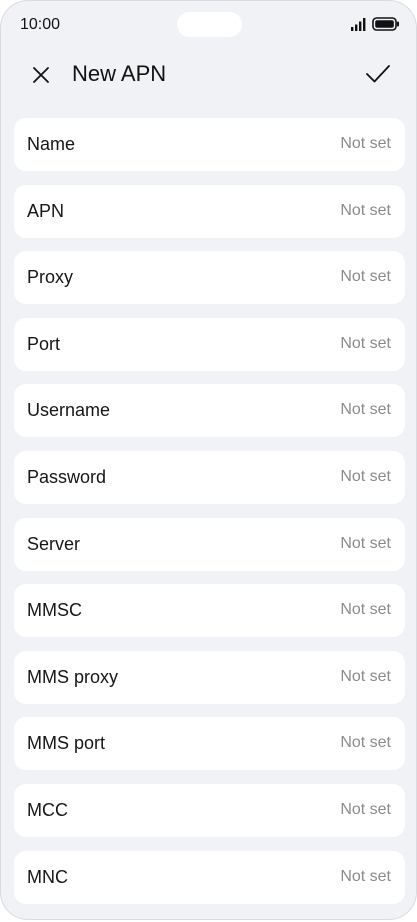 This screenshot has width=417, height=922. What do you see at coordinates (119, 73) in the screenshot?
I see `page-title: New APN` at bounding box center [119, 73].